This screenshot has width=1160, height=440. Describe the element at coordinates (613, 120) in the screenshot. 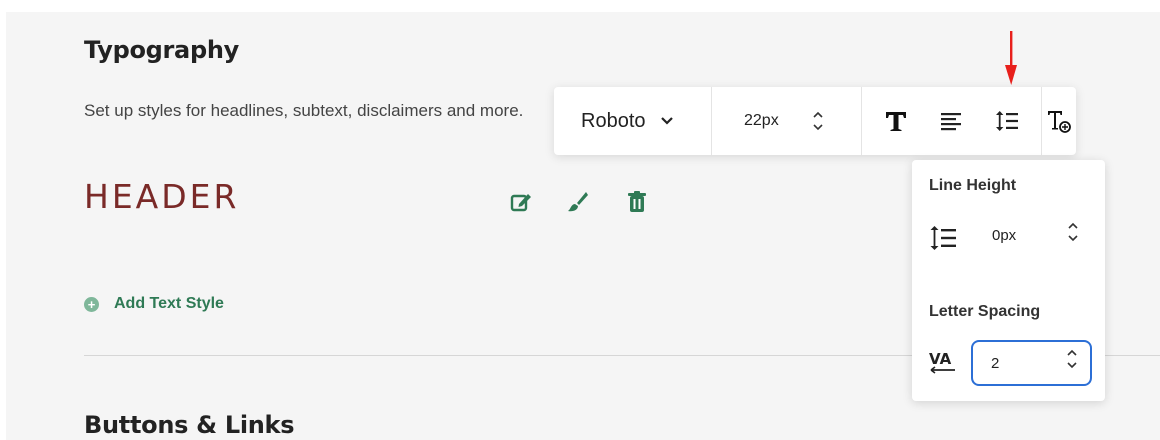

I see `font-family-value: Roboto` at that location.